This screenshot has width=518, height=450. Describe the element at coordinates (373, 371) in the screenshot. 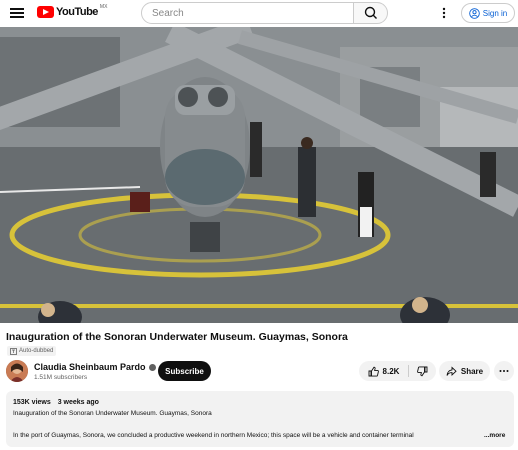

I see `thumbs-up-icon` at that location.